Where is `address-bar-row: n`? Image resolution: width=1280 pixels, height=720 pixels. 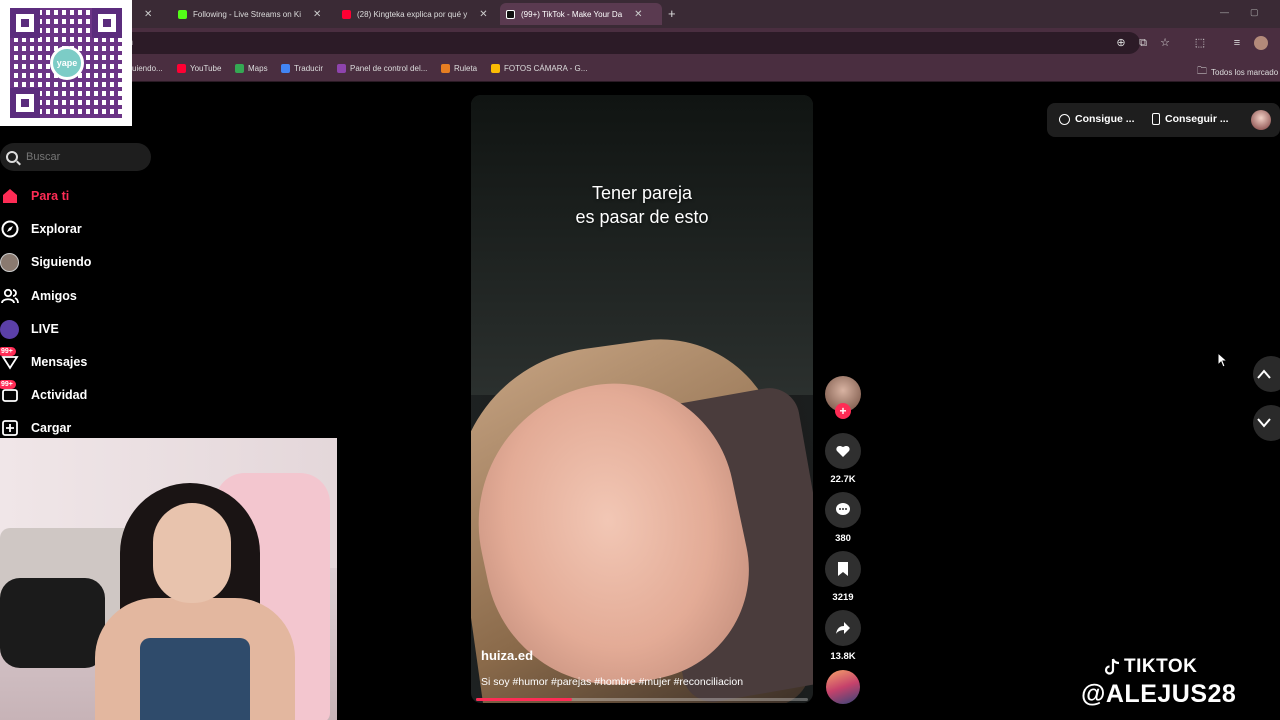 address-bar-row: n is located at coordinates (640, 43).